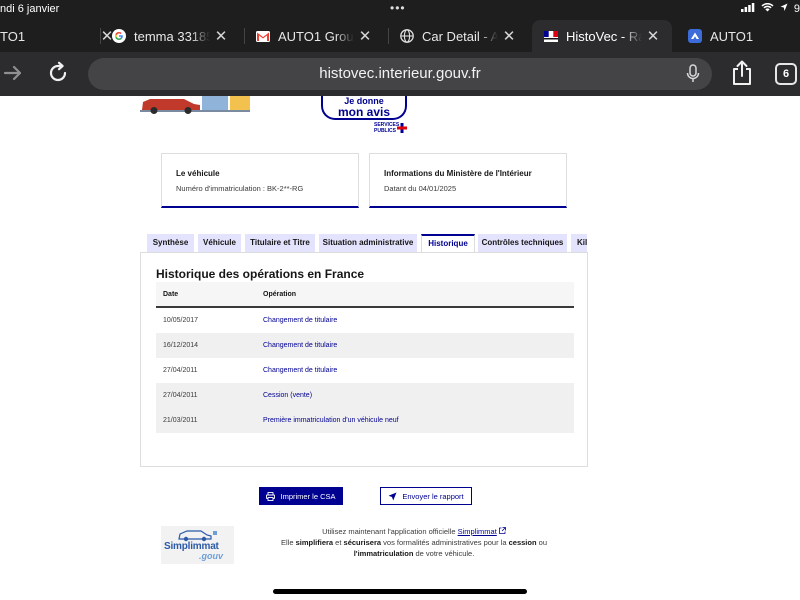  I want to click on row-date: 10/05/2017, so click(181, 320).